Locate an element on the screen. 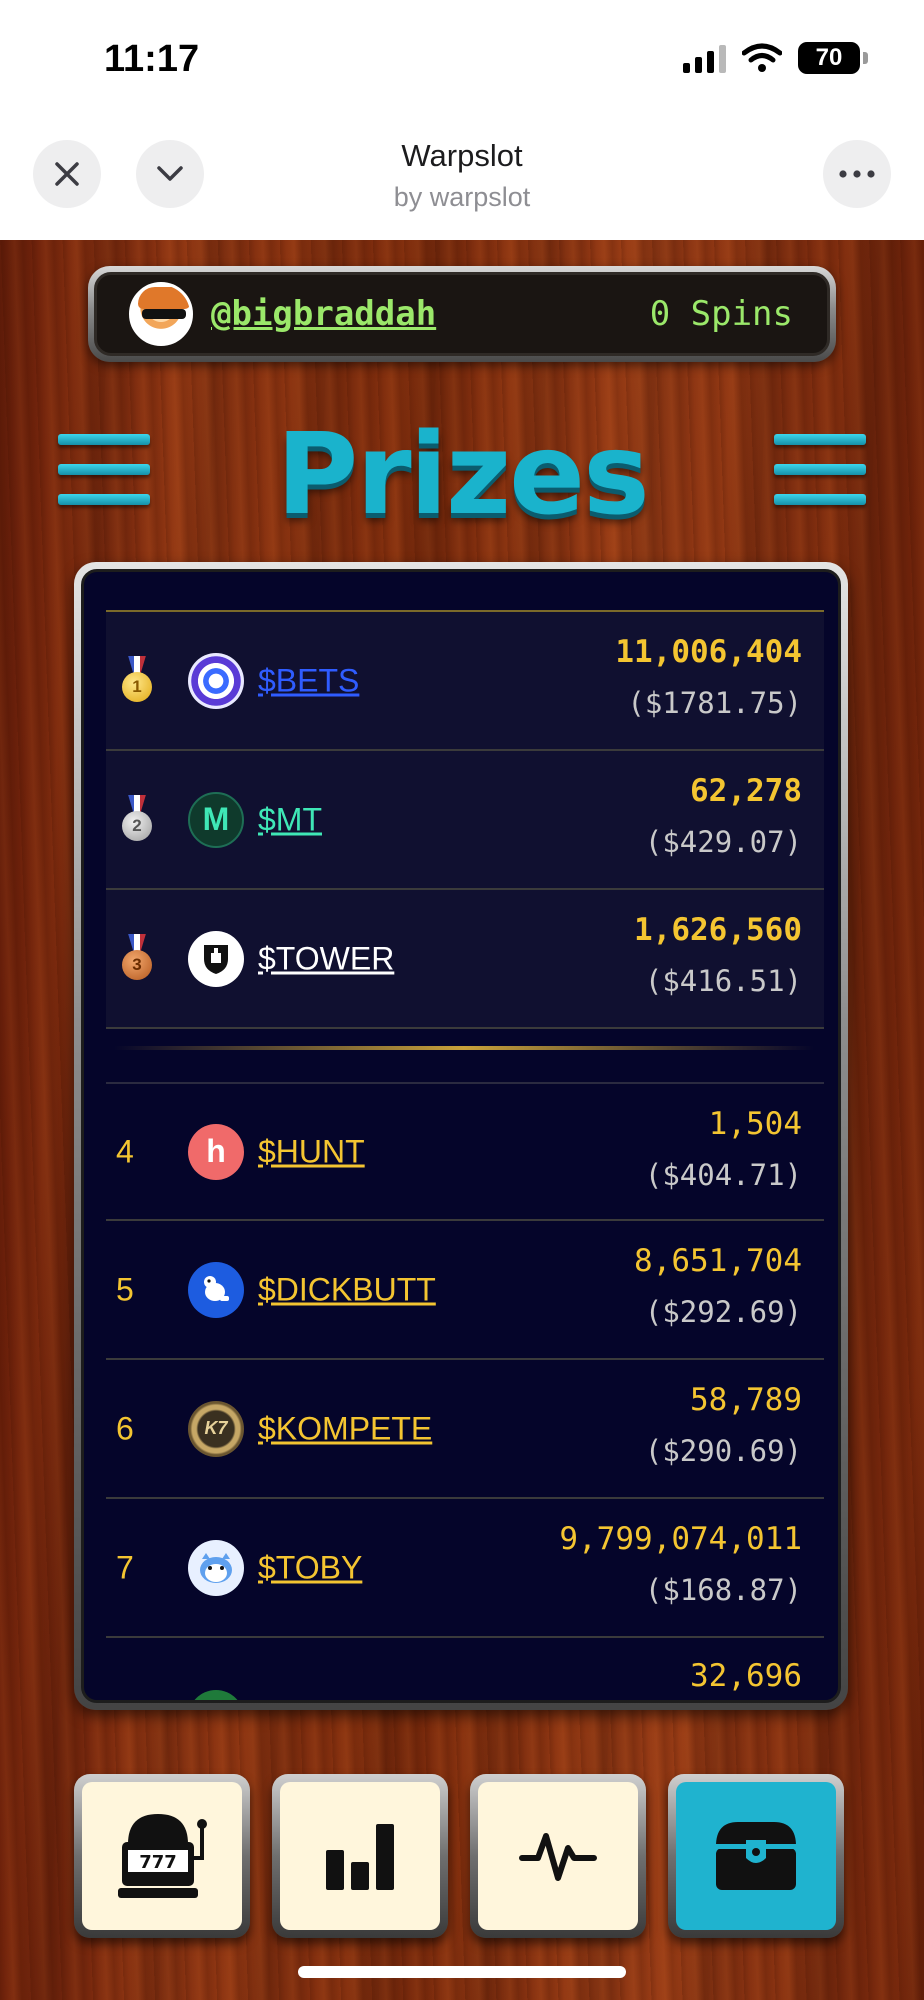 The image size is (924, 2000). home-indicator is located at coordinates (462, 1972).